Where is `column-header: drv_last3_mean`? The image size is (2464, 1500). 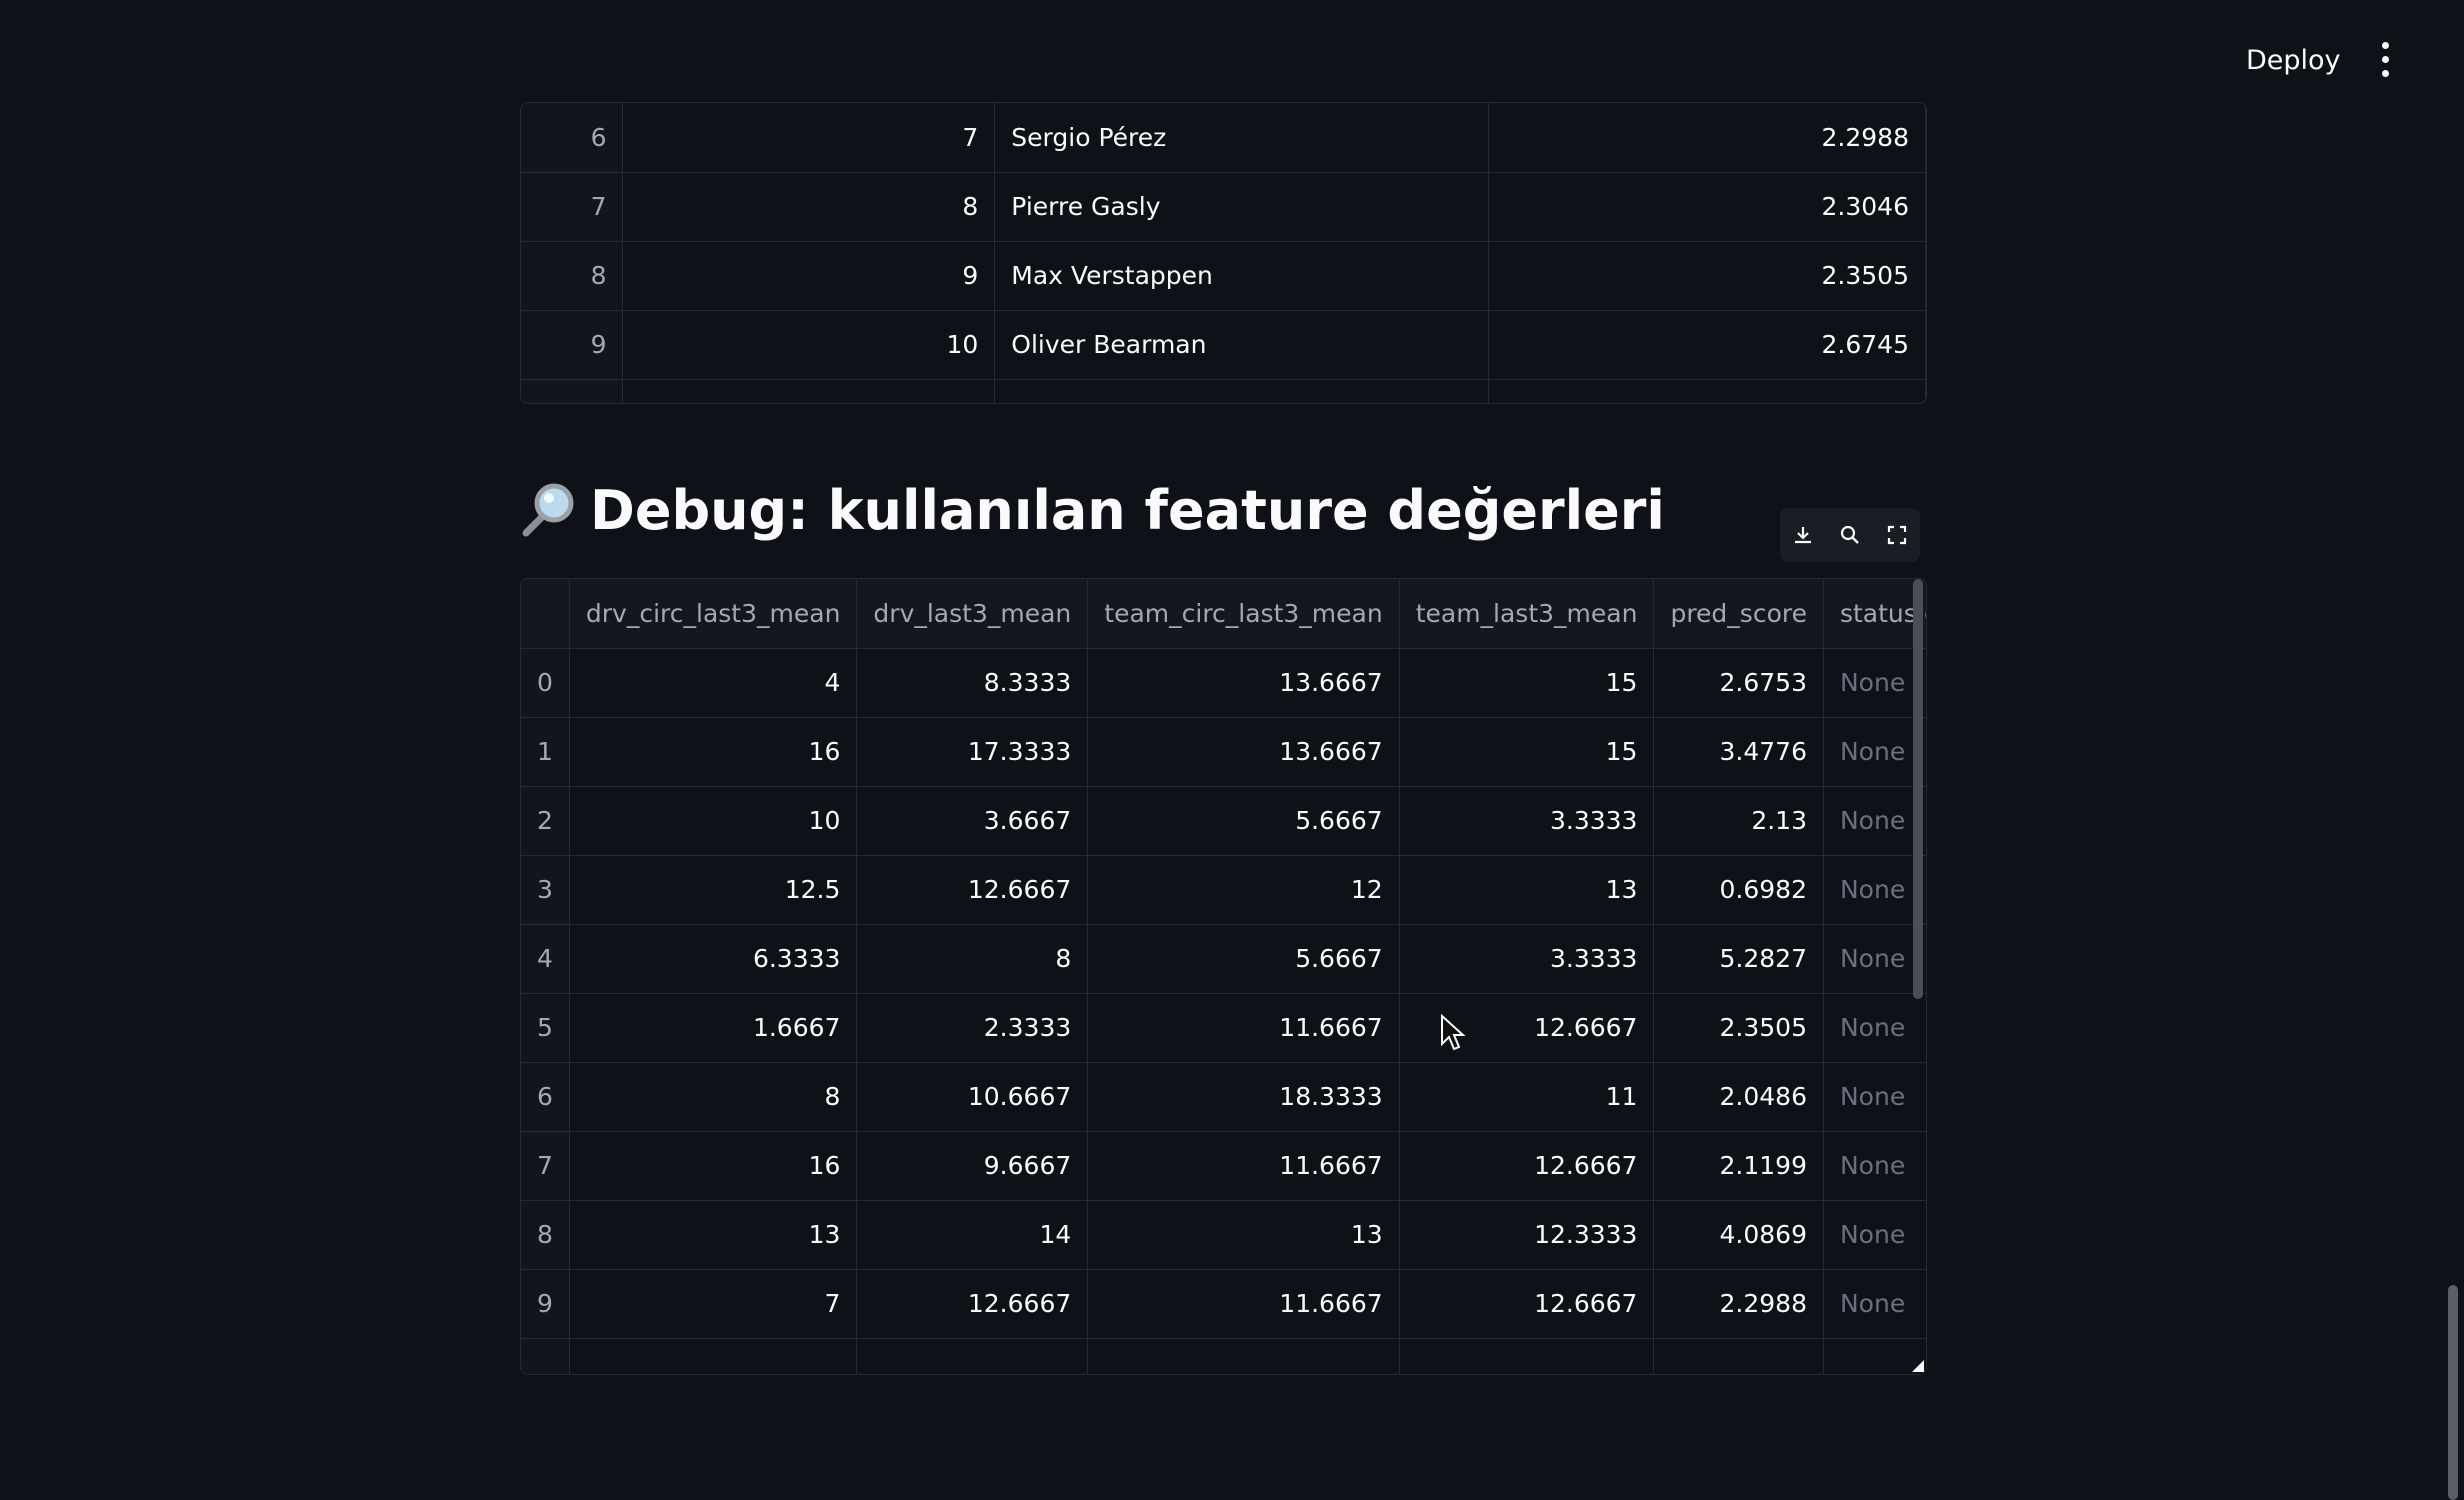
column-header: drv_last3_mean is located at coordinates (972, 614).